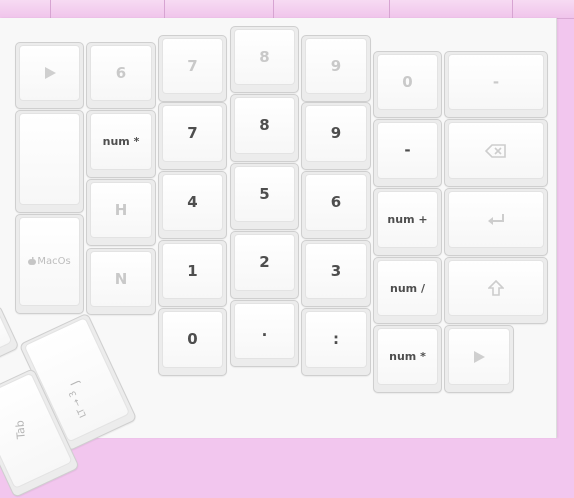  I want to click on backspace-icon, so click(496, 150).